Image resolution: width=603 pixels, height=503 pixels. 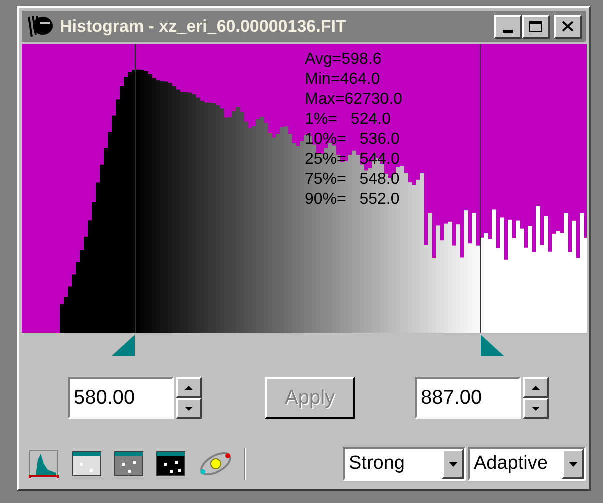 What do you see at coordinates (203, 27) in the screenshot?
I see `window-title: Histogram - xz_eri_60.00000136.FIT` at bounding box center [203, 27].